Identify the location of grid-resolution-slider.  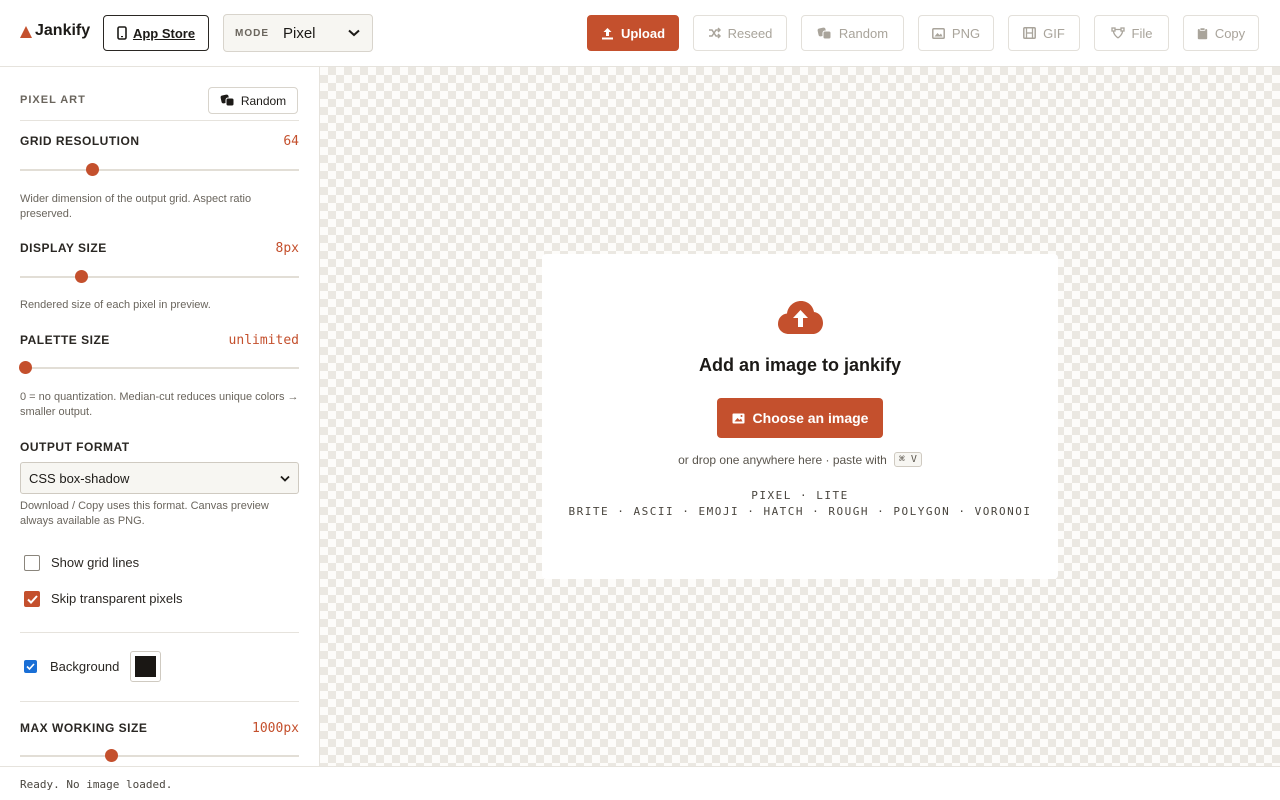
(159, 170).